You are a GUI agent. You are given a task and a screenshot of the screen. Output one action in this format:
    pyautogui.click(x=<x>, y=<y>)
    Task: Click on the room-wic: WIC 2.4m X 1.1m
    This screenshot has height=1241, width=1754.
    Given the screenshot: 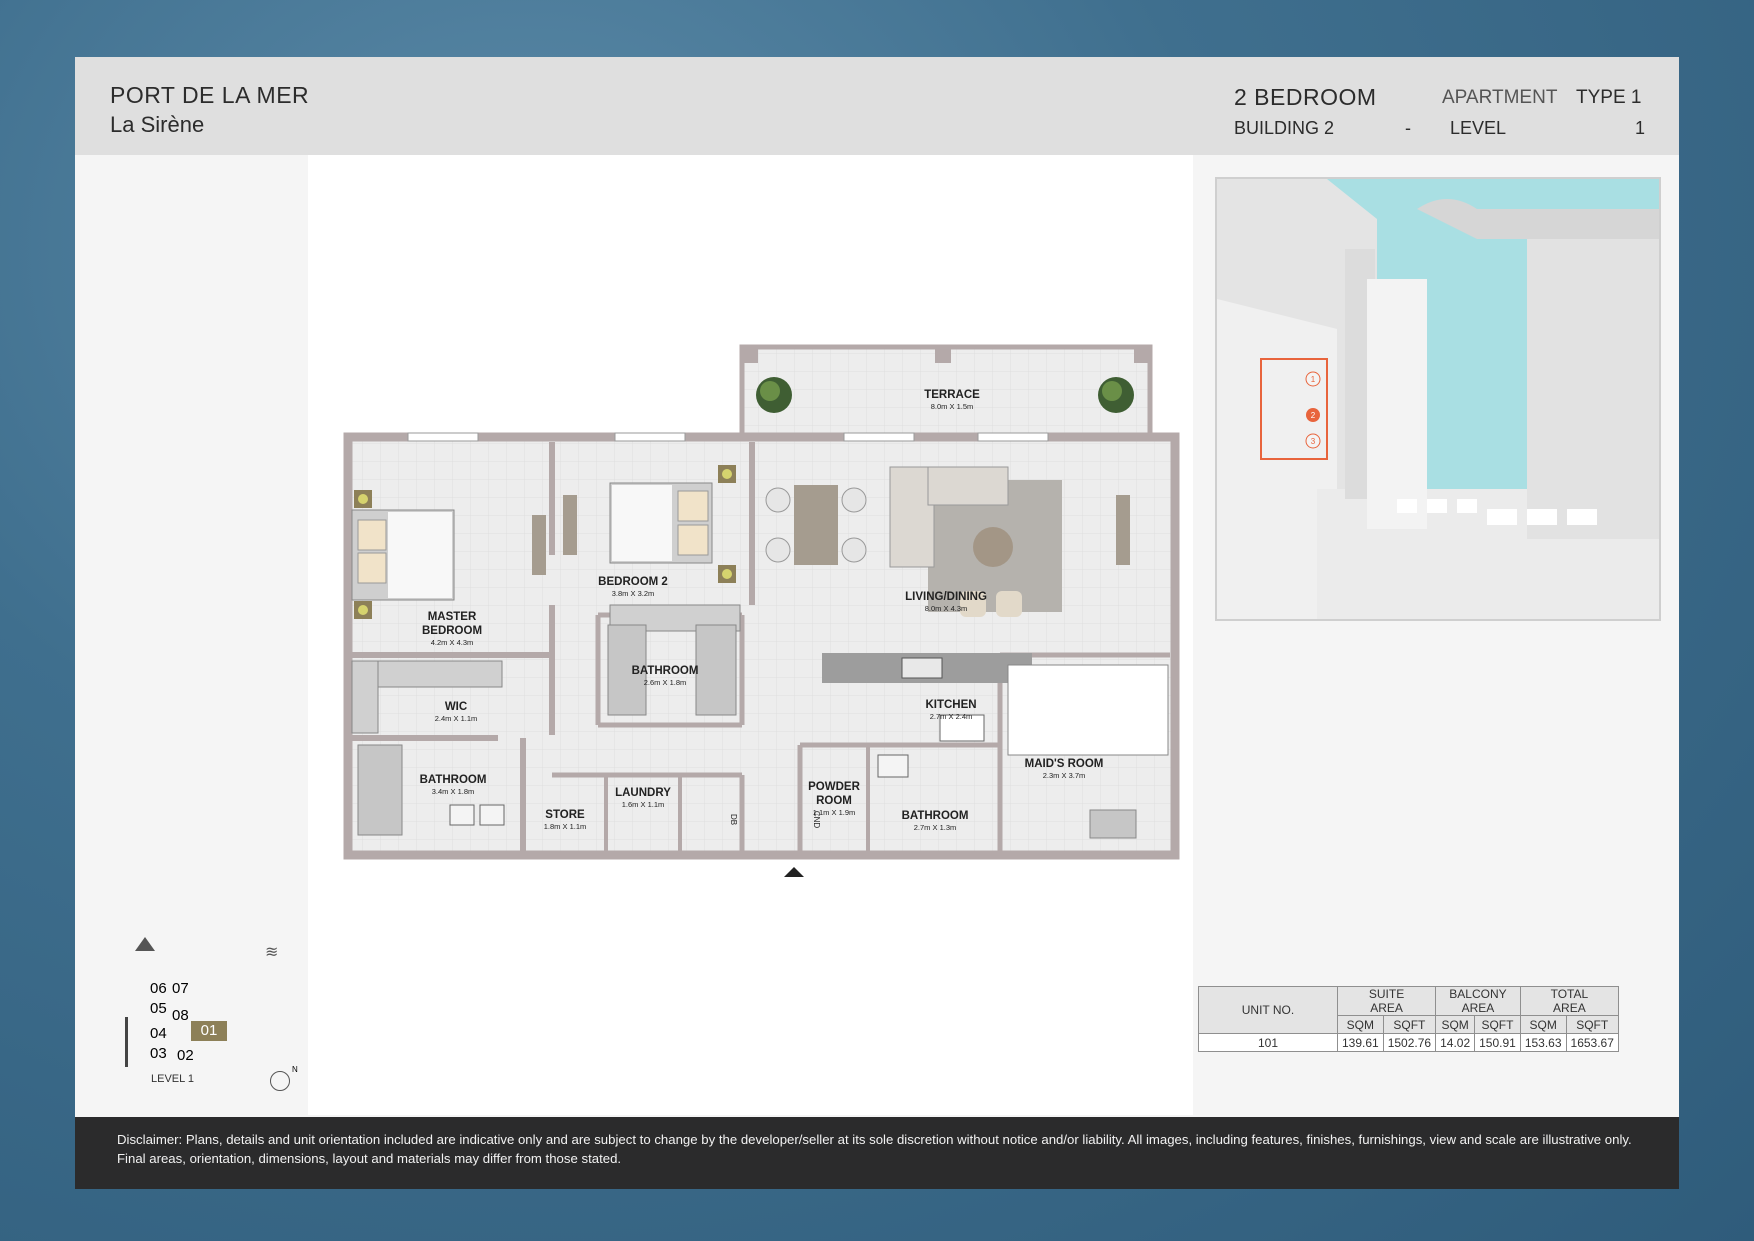 What is the action you would take?
    pyautogui.click(x=456, y=711)
    